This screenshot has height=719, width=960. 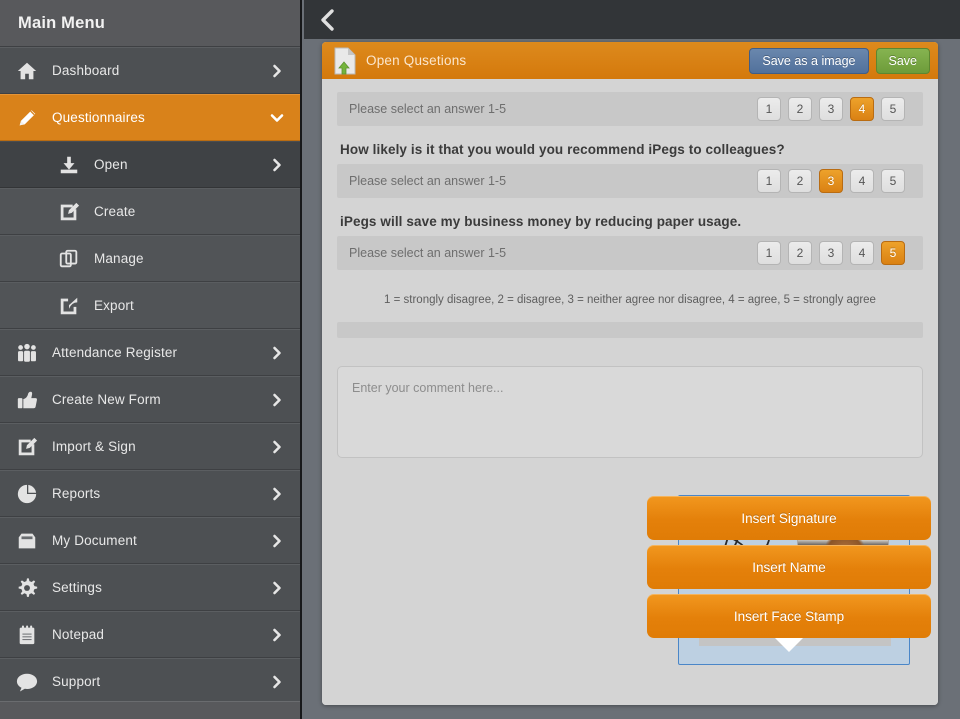 What do you see at coordinates (150, 305) in the screenshot?
I see `sidebar-item-export: Export` at bounding box center [150, 305].